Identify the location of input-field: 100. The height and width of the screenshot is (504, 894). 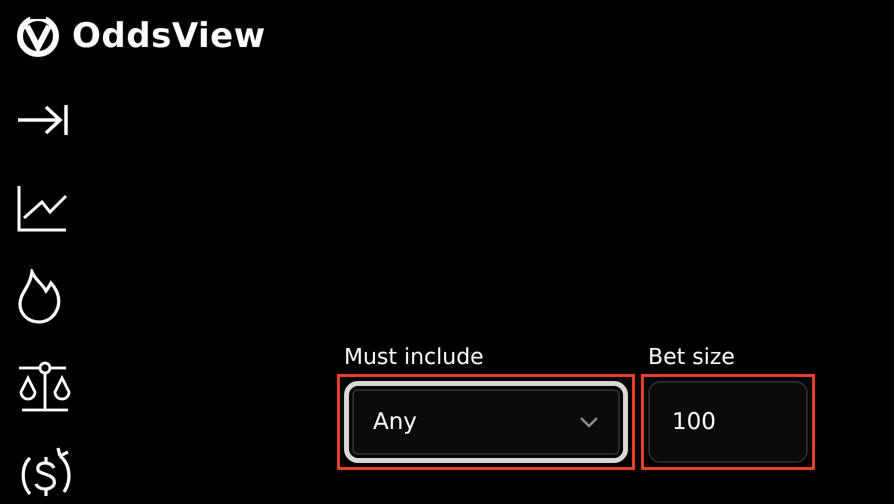
(728, 422).